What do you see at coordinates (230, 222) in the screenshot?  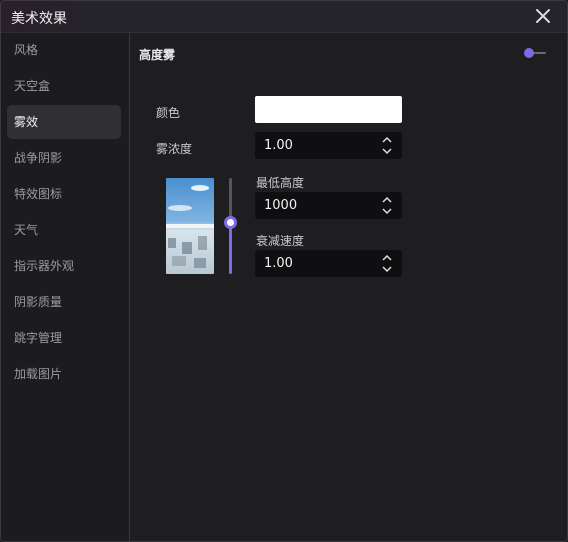 I see `fog-height-slider-handle` at bounding box center [230, 222].